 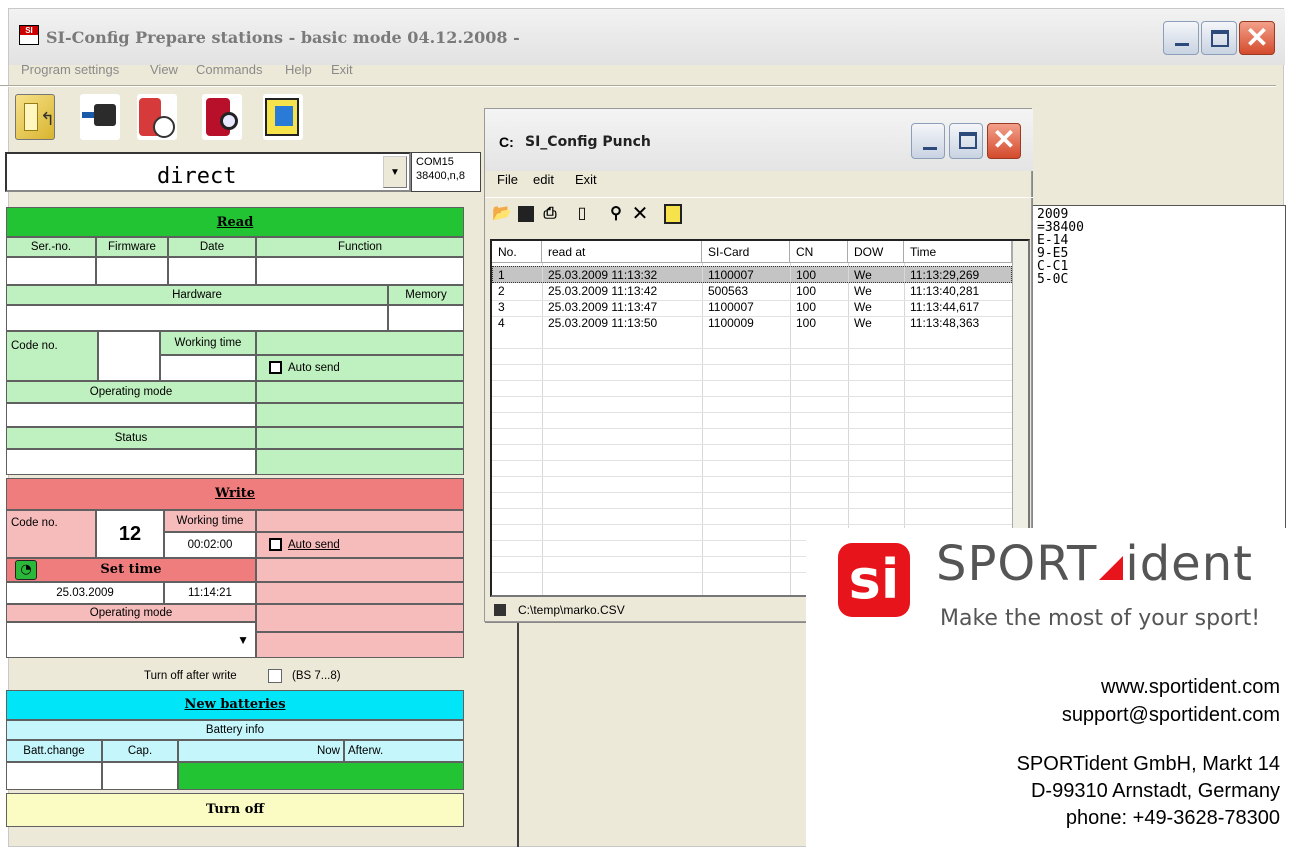 I want to click on folder-station-icon: ↰, so click(x=35, y=117).